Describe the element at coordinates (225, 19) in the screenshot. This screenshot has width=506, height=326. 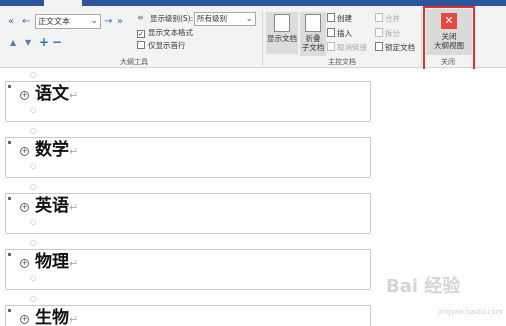
I see `show-level-select: 所有级别 ⌄` at that location.